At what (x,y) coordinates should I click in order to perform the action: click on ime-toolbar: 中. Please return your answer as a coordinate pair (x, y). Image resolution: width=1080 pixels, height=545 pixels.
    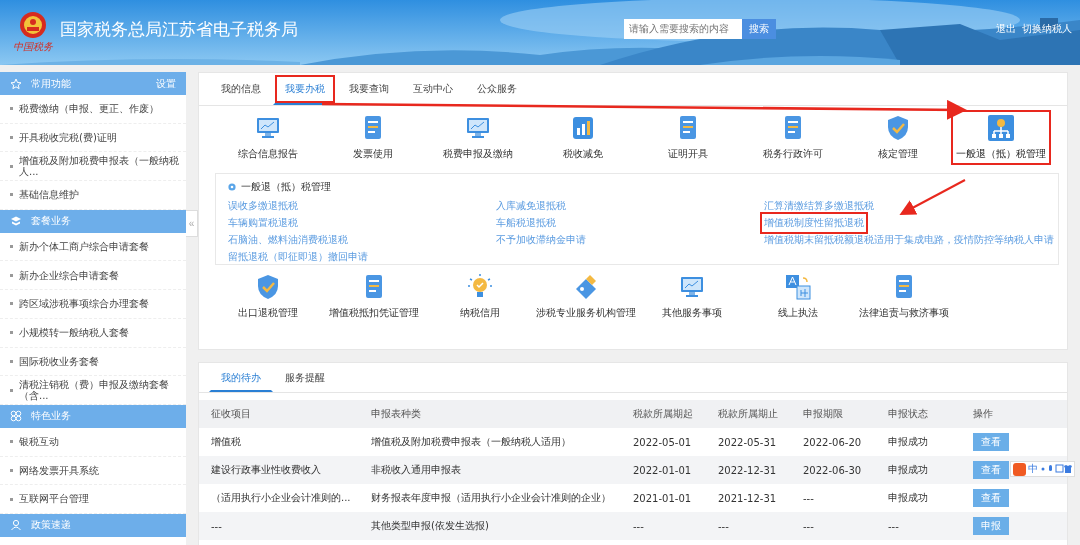
    Looking at the image, I should click on (1042, 469).